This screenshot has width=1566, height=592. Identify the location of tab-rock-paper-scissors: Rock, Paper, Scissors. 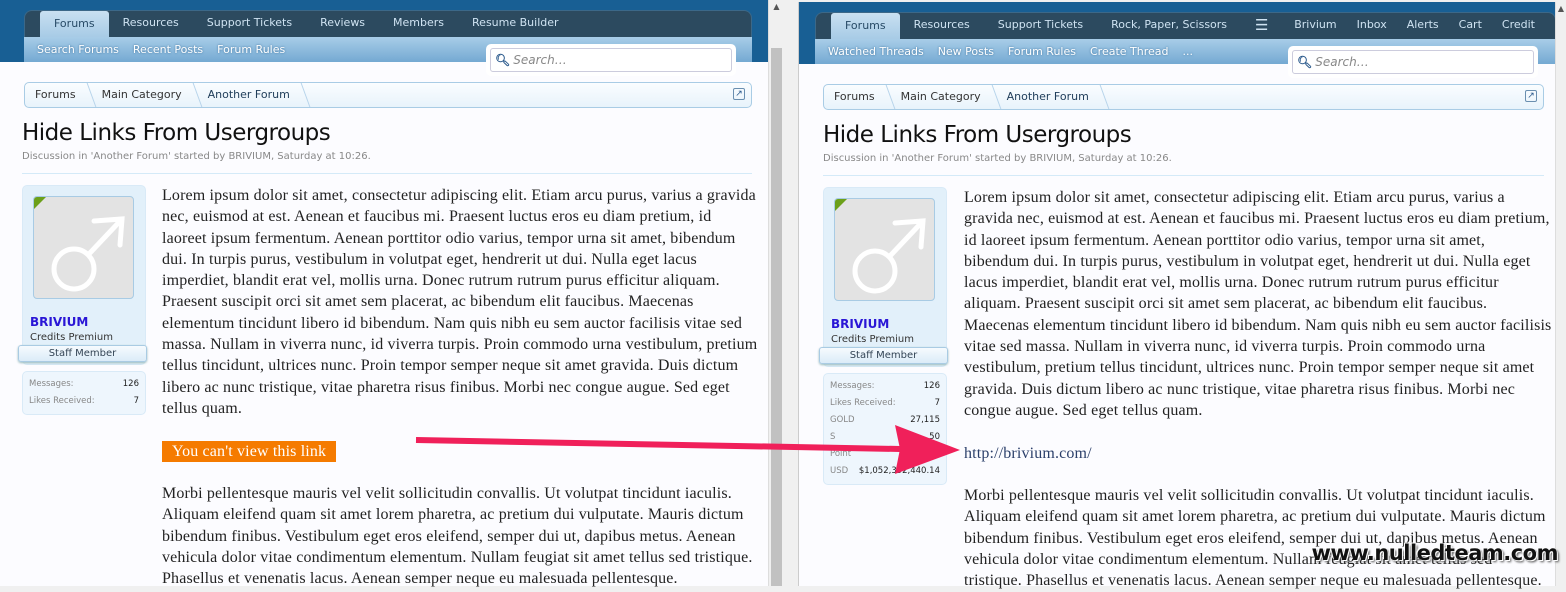
(1169, 25).